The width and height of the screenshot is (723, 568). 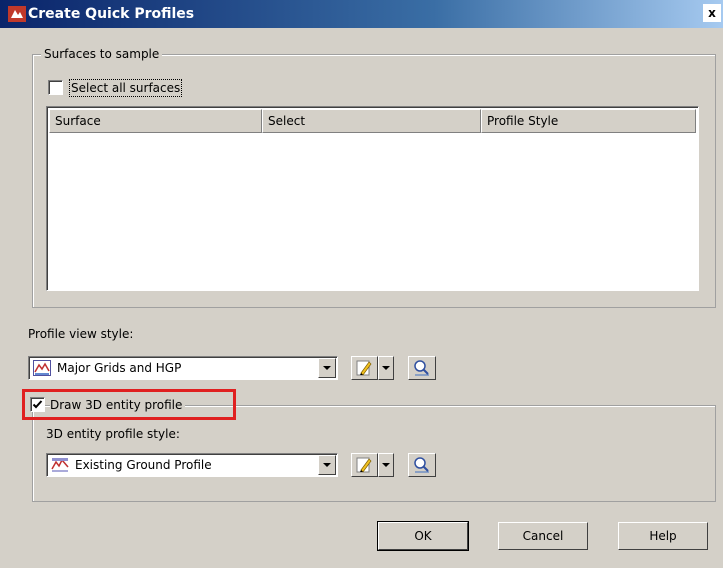 What do you see at coordinates (60, 465) in the screenshot?
I see `profile-style-icon` at bounding box center [60, 465].